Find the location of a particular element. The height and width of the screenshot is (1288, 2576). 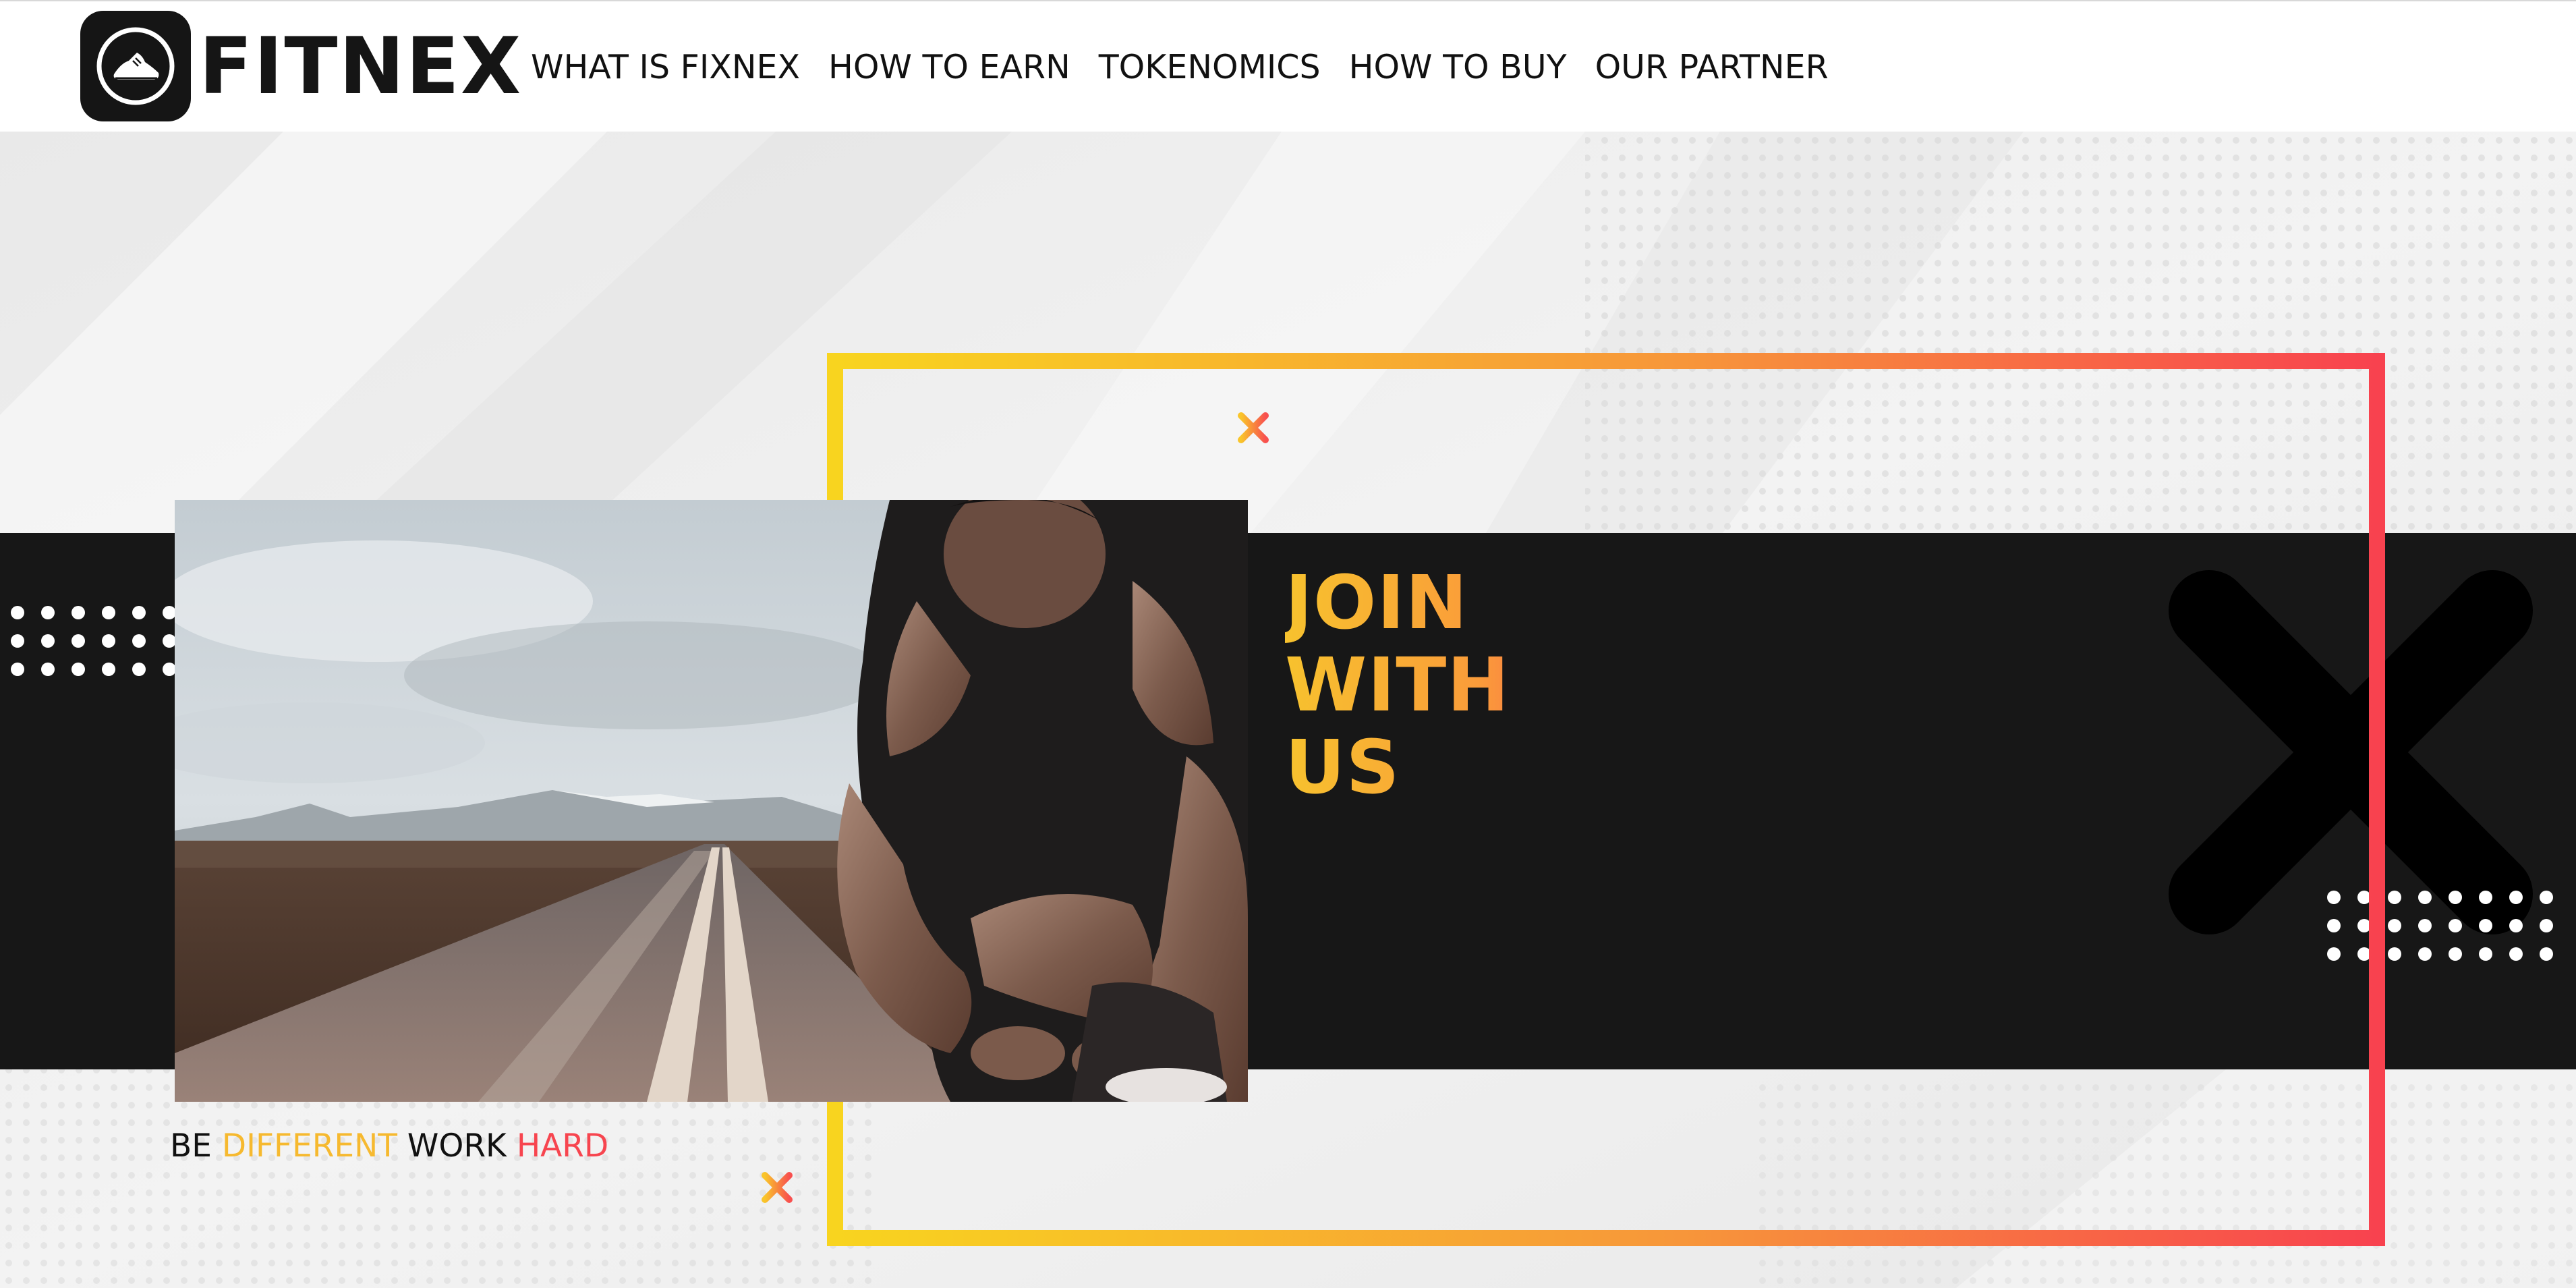

logo-badge is located at coordinates (135, 66).